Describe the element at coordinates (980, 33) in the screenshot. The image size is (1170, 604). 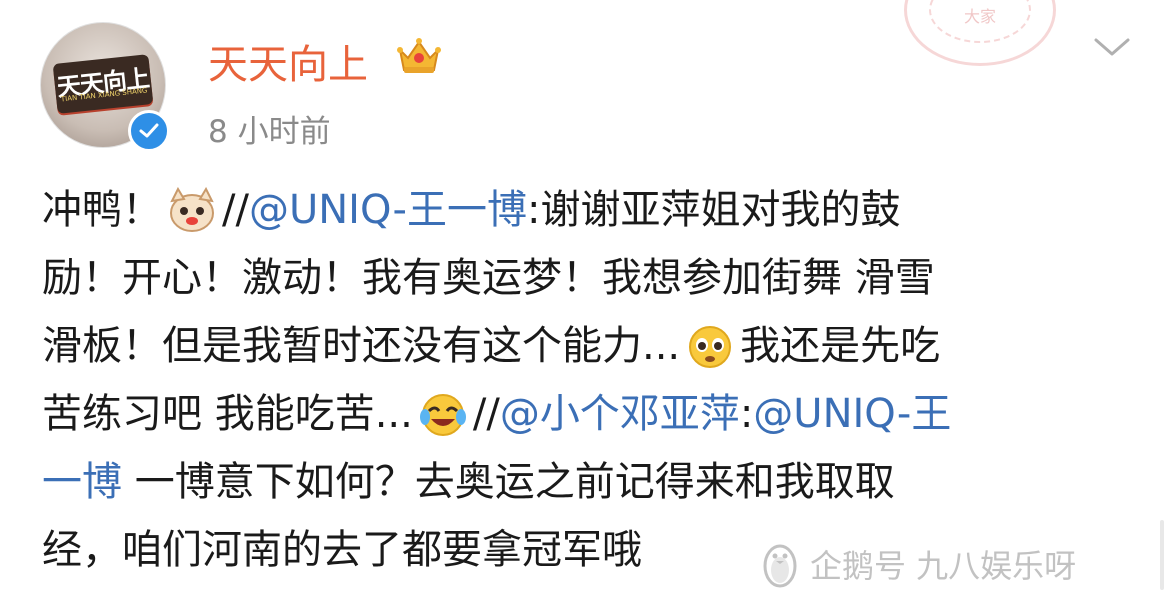
I see `stamp-watermark: 大家` at that location.